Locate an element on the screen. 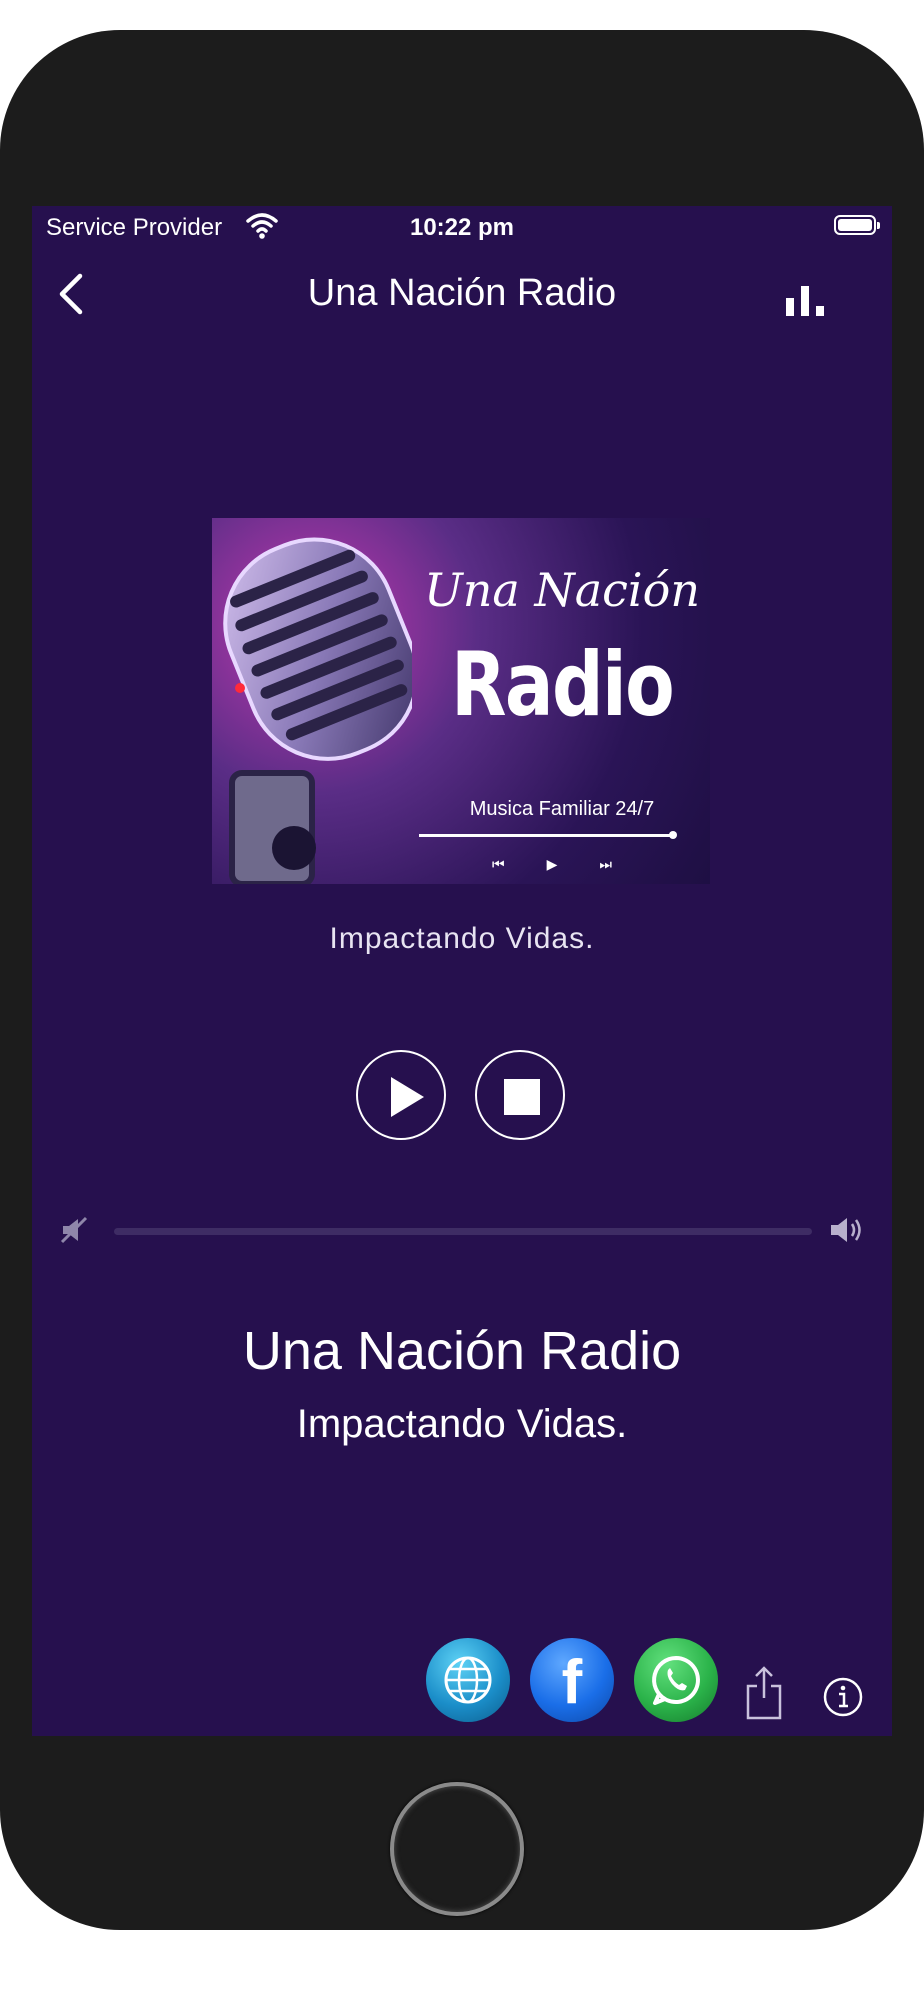  cover-controls: ⏮ ▶ ⏭ is located at coordinates (552, 864).